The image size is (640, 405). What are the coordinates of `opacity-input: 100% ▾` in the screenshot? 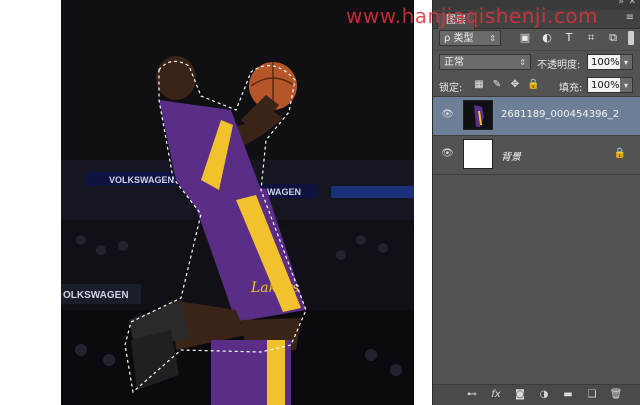 It's located at (610, 62).